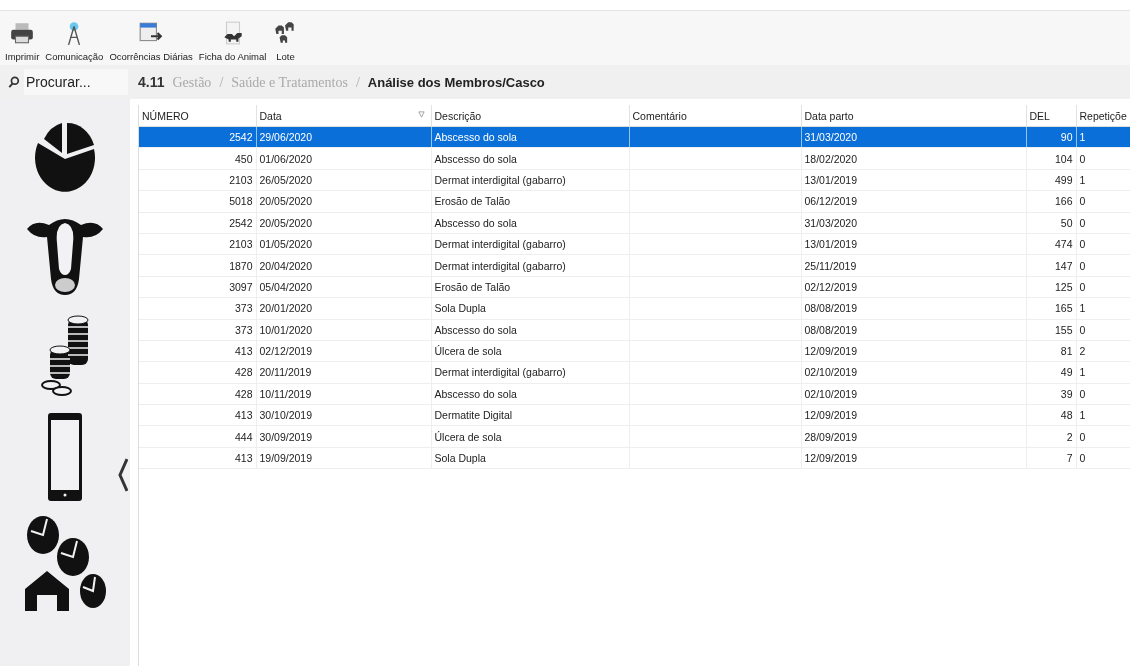 The width and height of the screenshot is (1130, 666). I want to click on column-header: Repetiçõe, so click(1103, 116).